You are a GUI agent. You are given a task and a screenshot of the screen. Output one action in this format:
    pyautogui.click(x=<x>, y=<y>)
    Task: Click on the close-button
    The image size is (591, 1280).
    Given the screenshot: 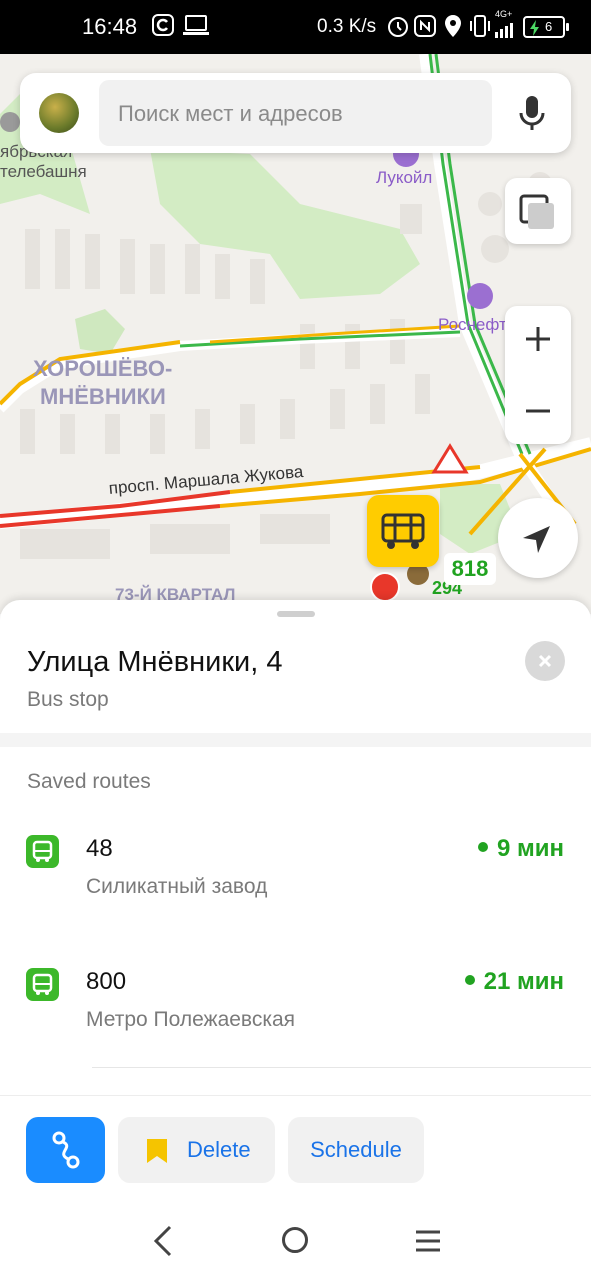 What is the action you would take?
    pyautogui.click(x=545, y=661)
    